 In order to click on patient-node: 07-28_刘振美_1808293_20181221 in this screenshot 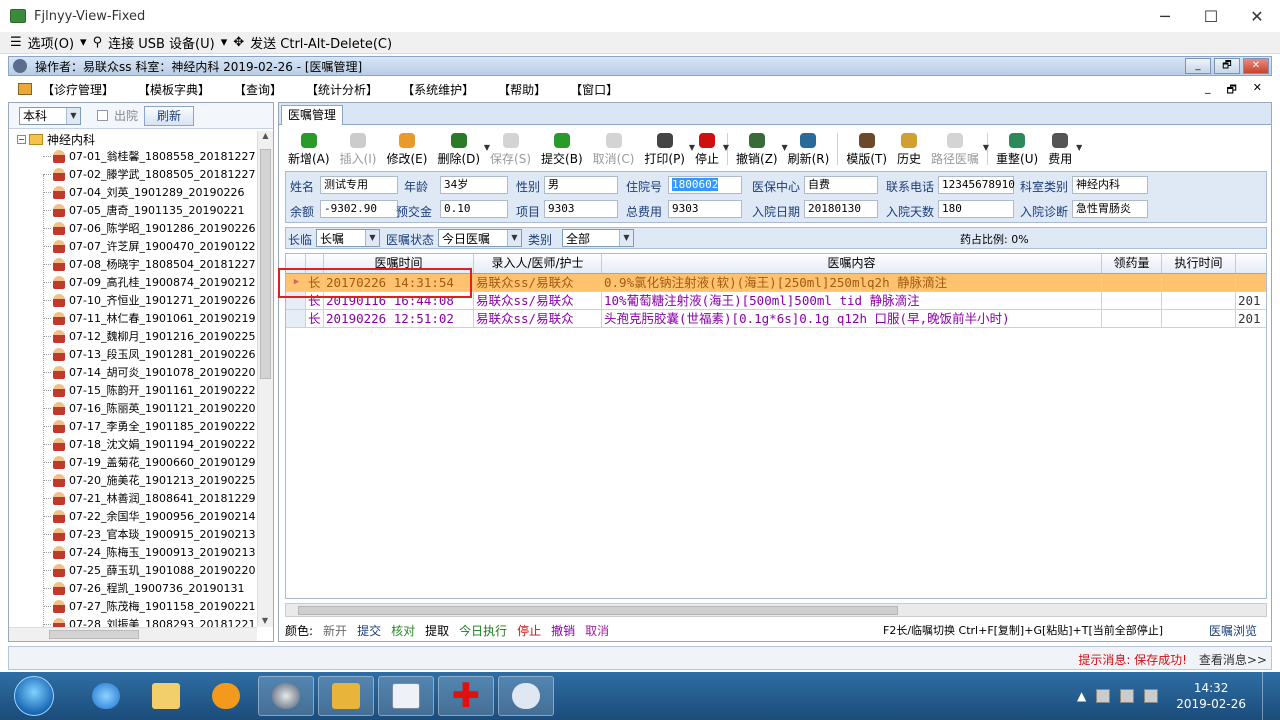, I will do `click(133, 621)`.